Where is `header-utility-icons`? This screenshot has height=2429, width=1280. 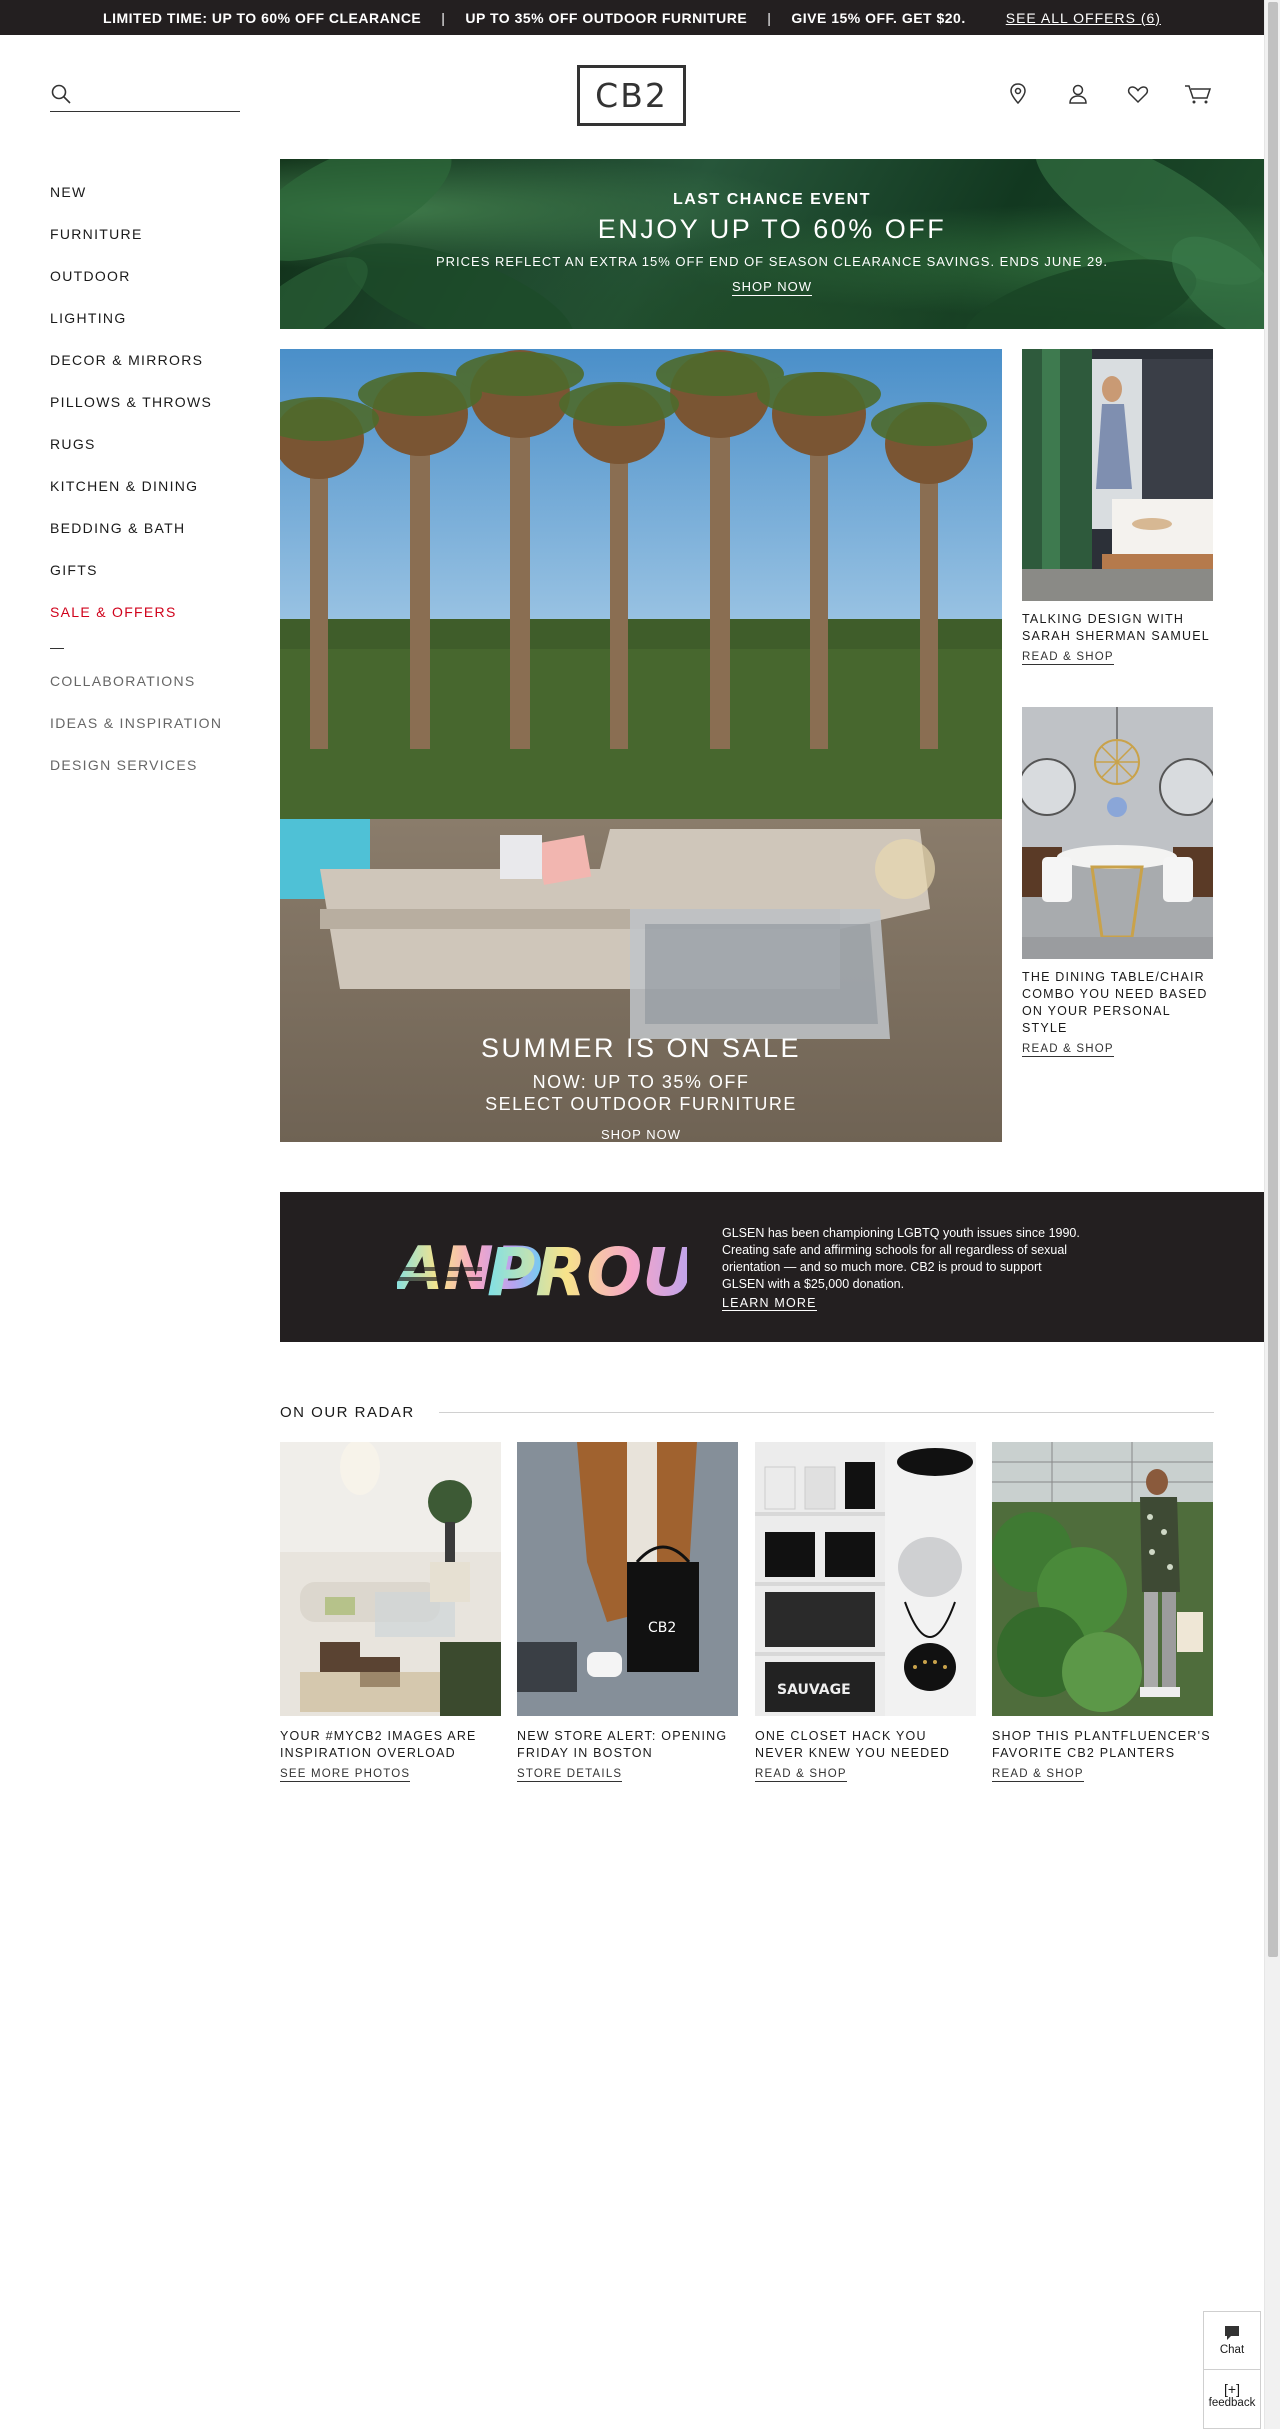 header-utility-icons is located at coordinates (1108, 94).